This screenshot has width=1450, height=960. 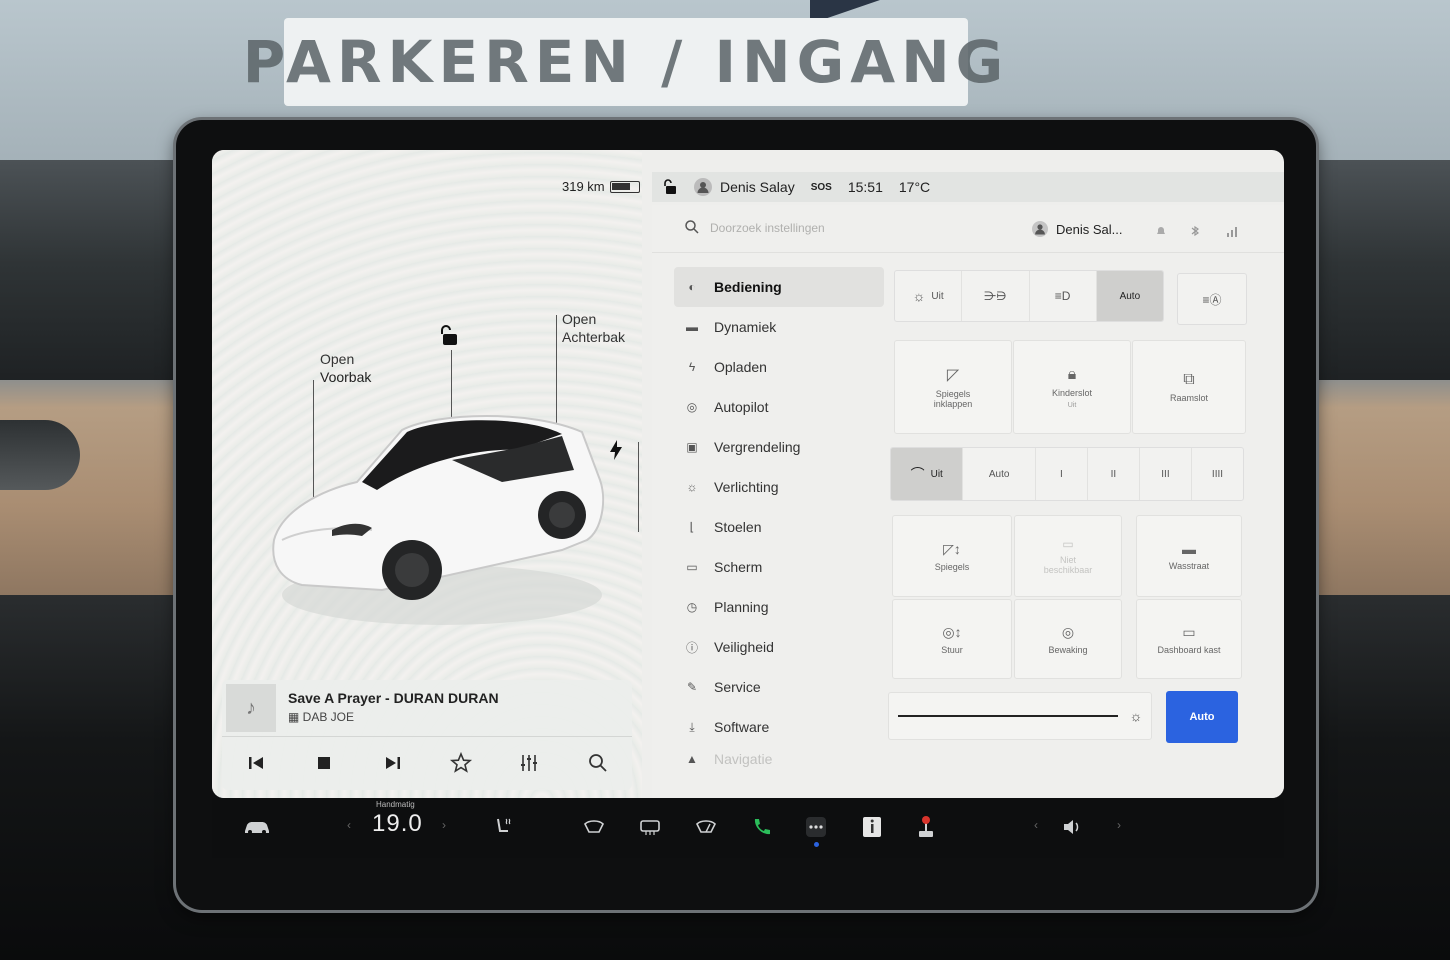 What do you see at coordinates (821, 187) in the screenshot?
I see `sos-button: SOS` at bounding box center [821, 187].